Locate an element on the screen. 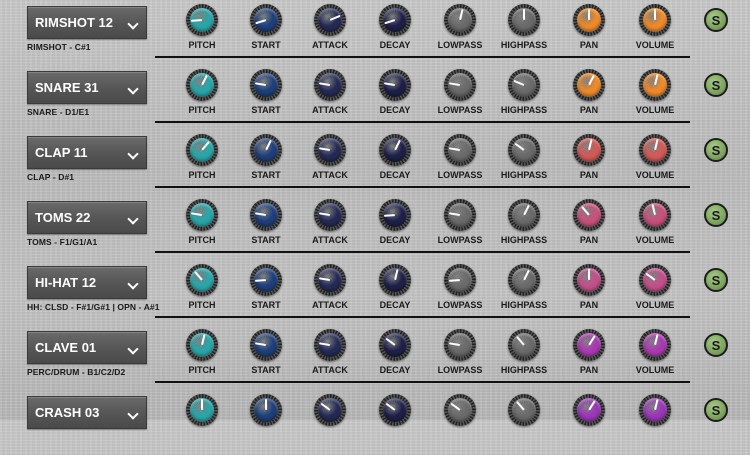 The width and height of the screenshot is (750, 455). instrument-name: CRASH 03 is located at coordinates (67, 412).